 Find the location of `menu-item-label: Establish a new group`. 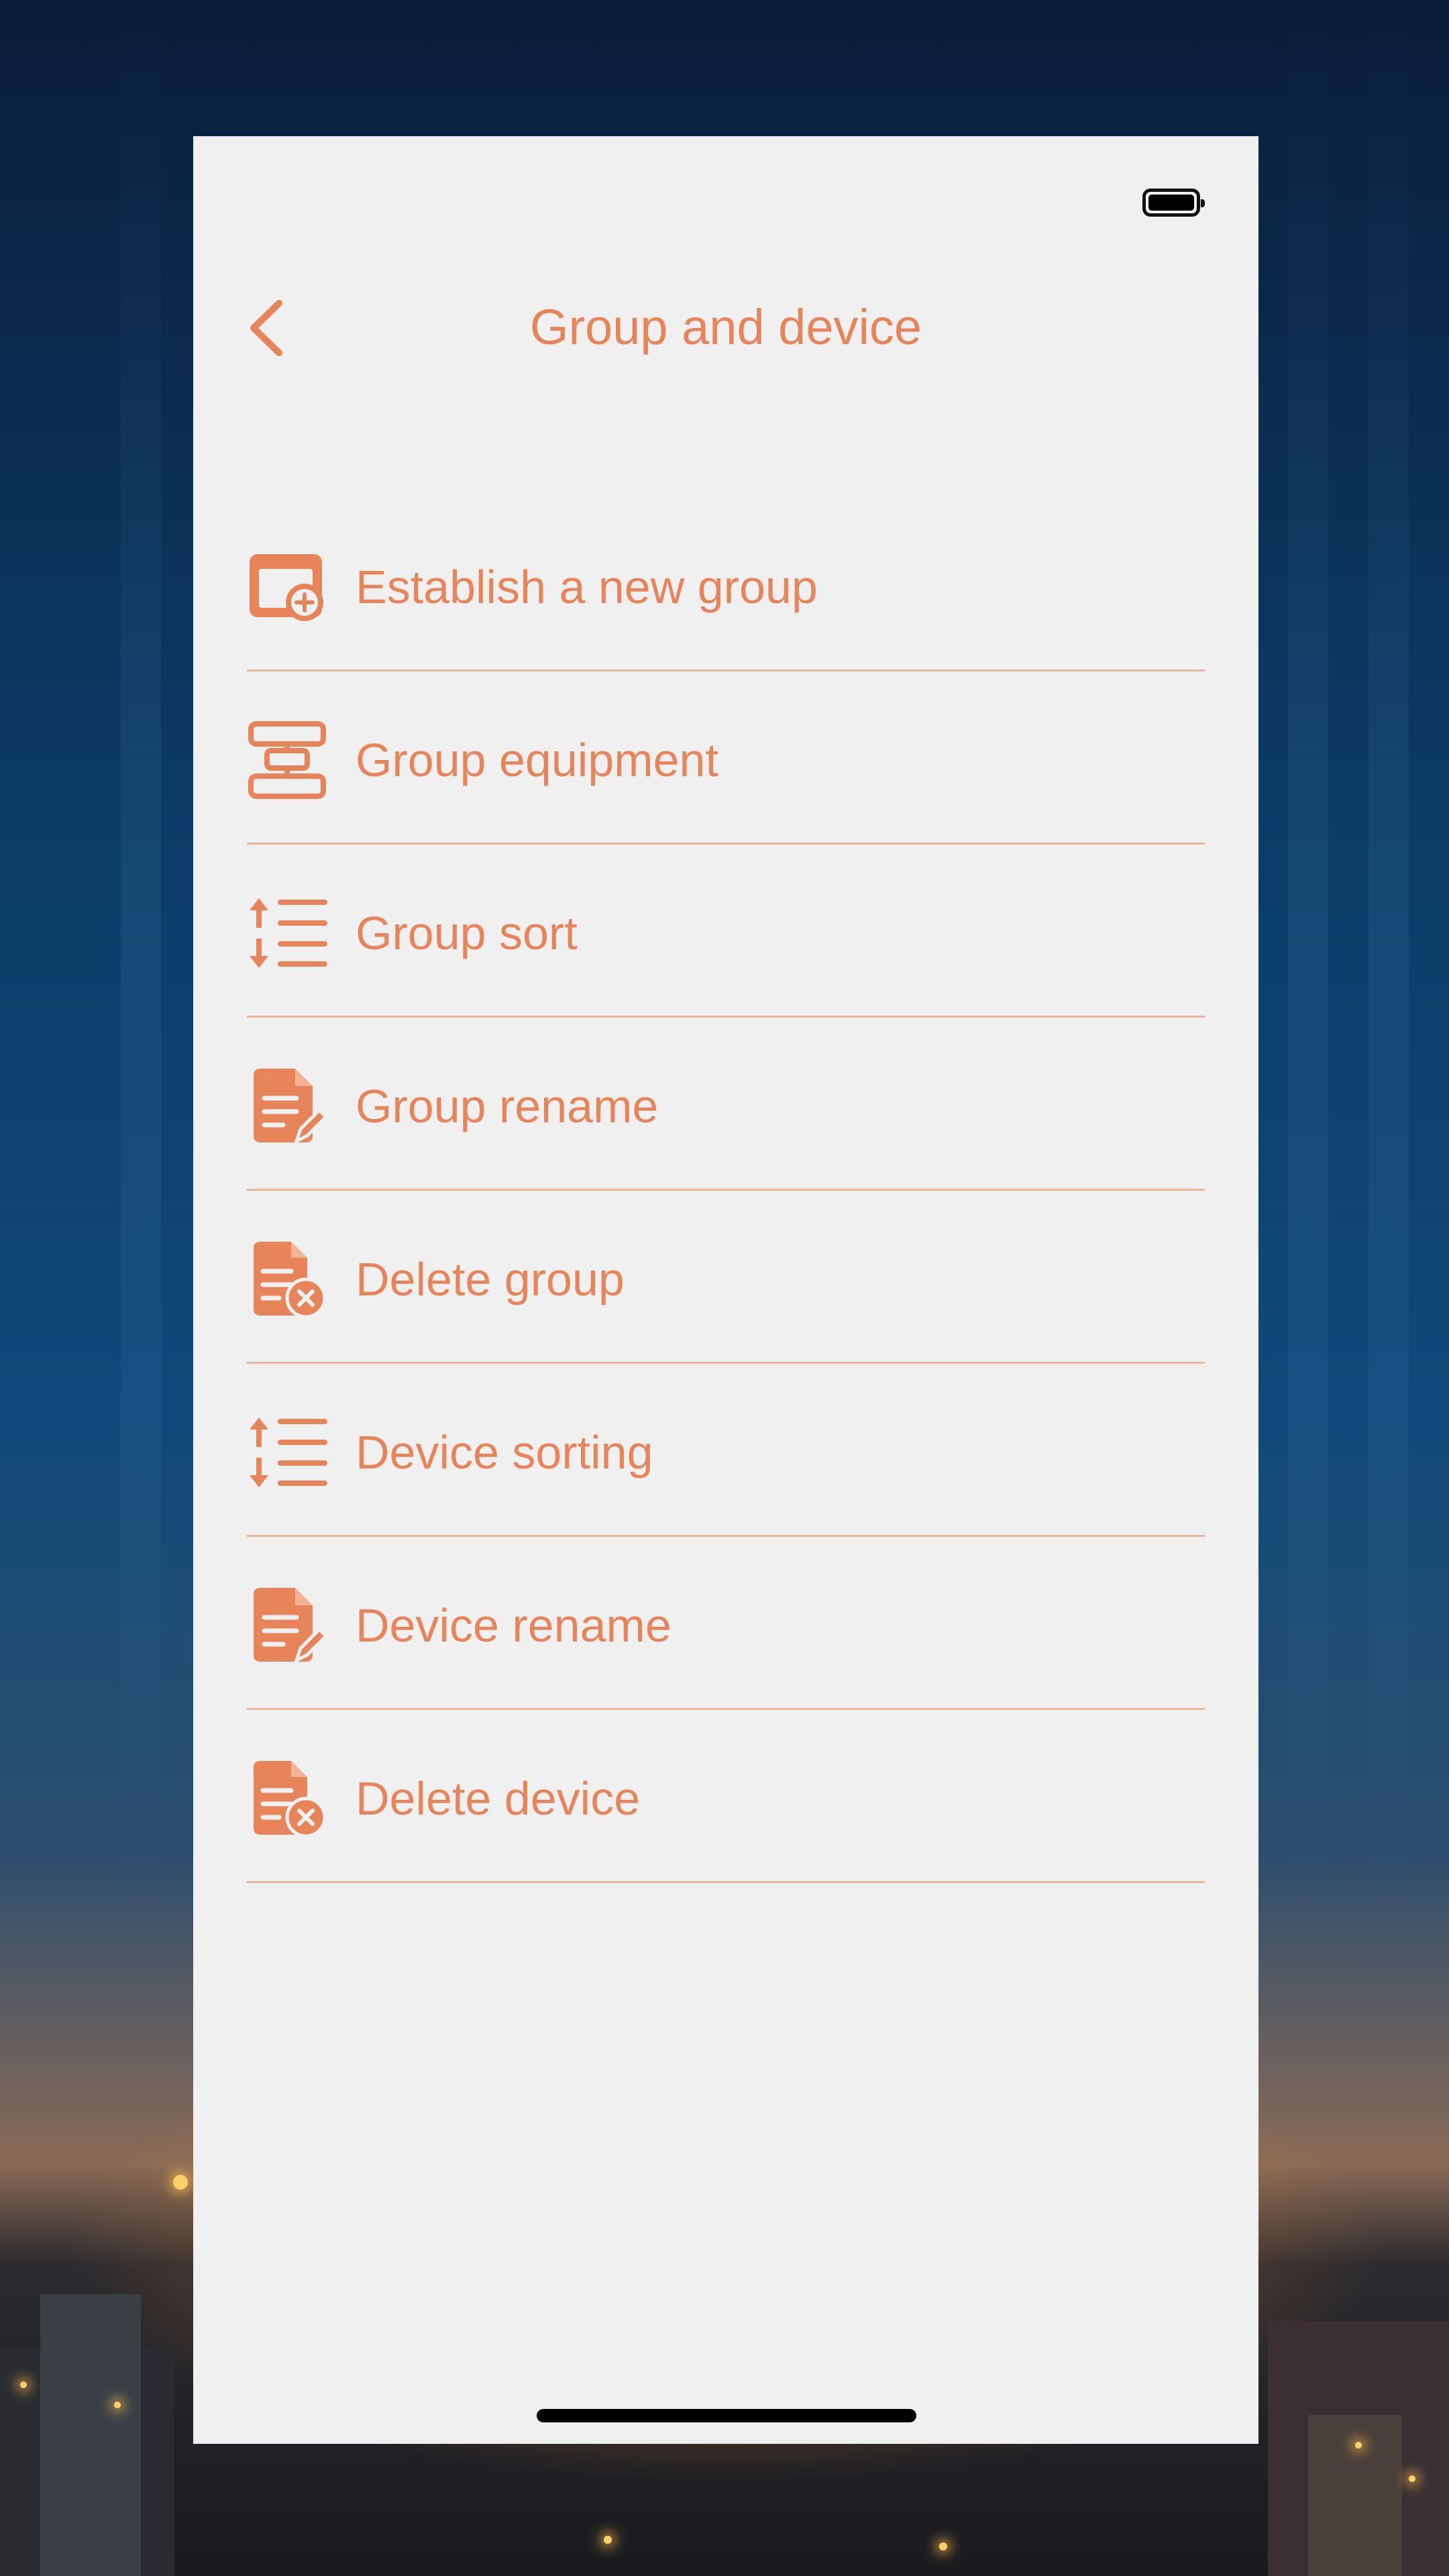

menu-item-label: Establish a new group is located at coordinates (587, 586).